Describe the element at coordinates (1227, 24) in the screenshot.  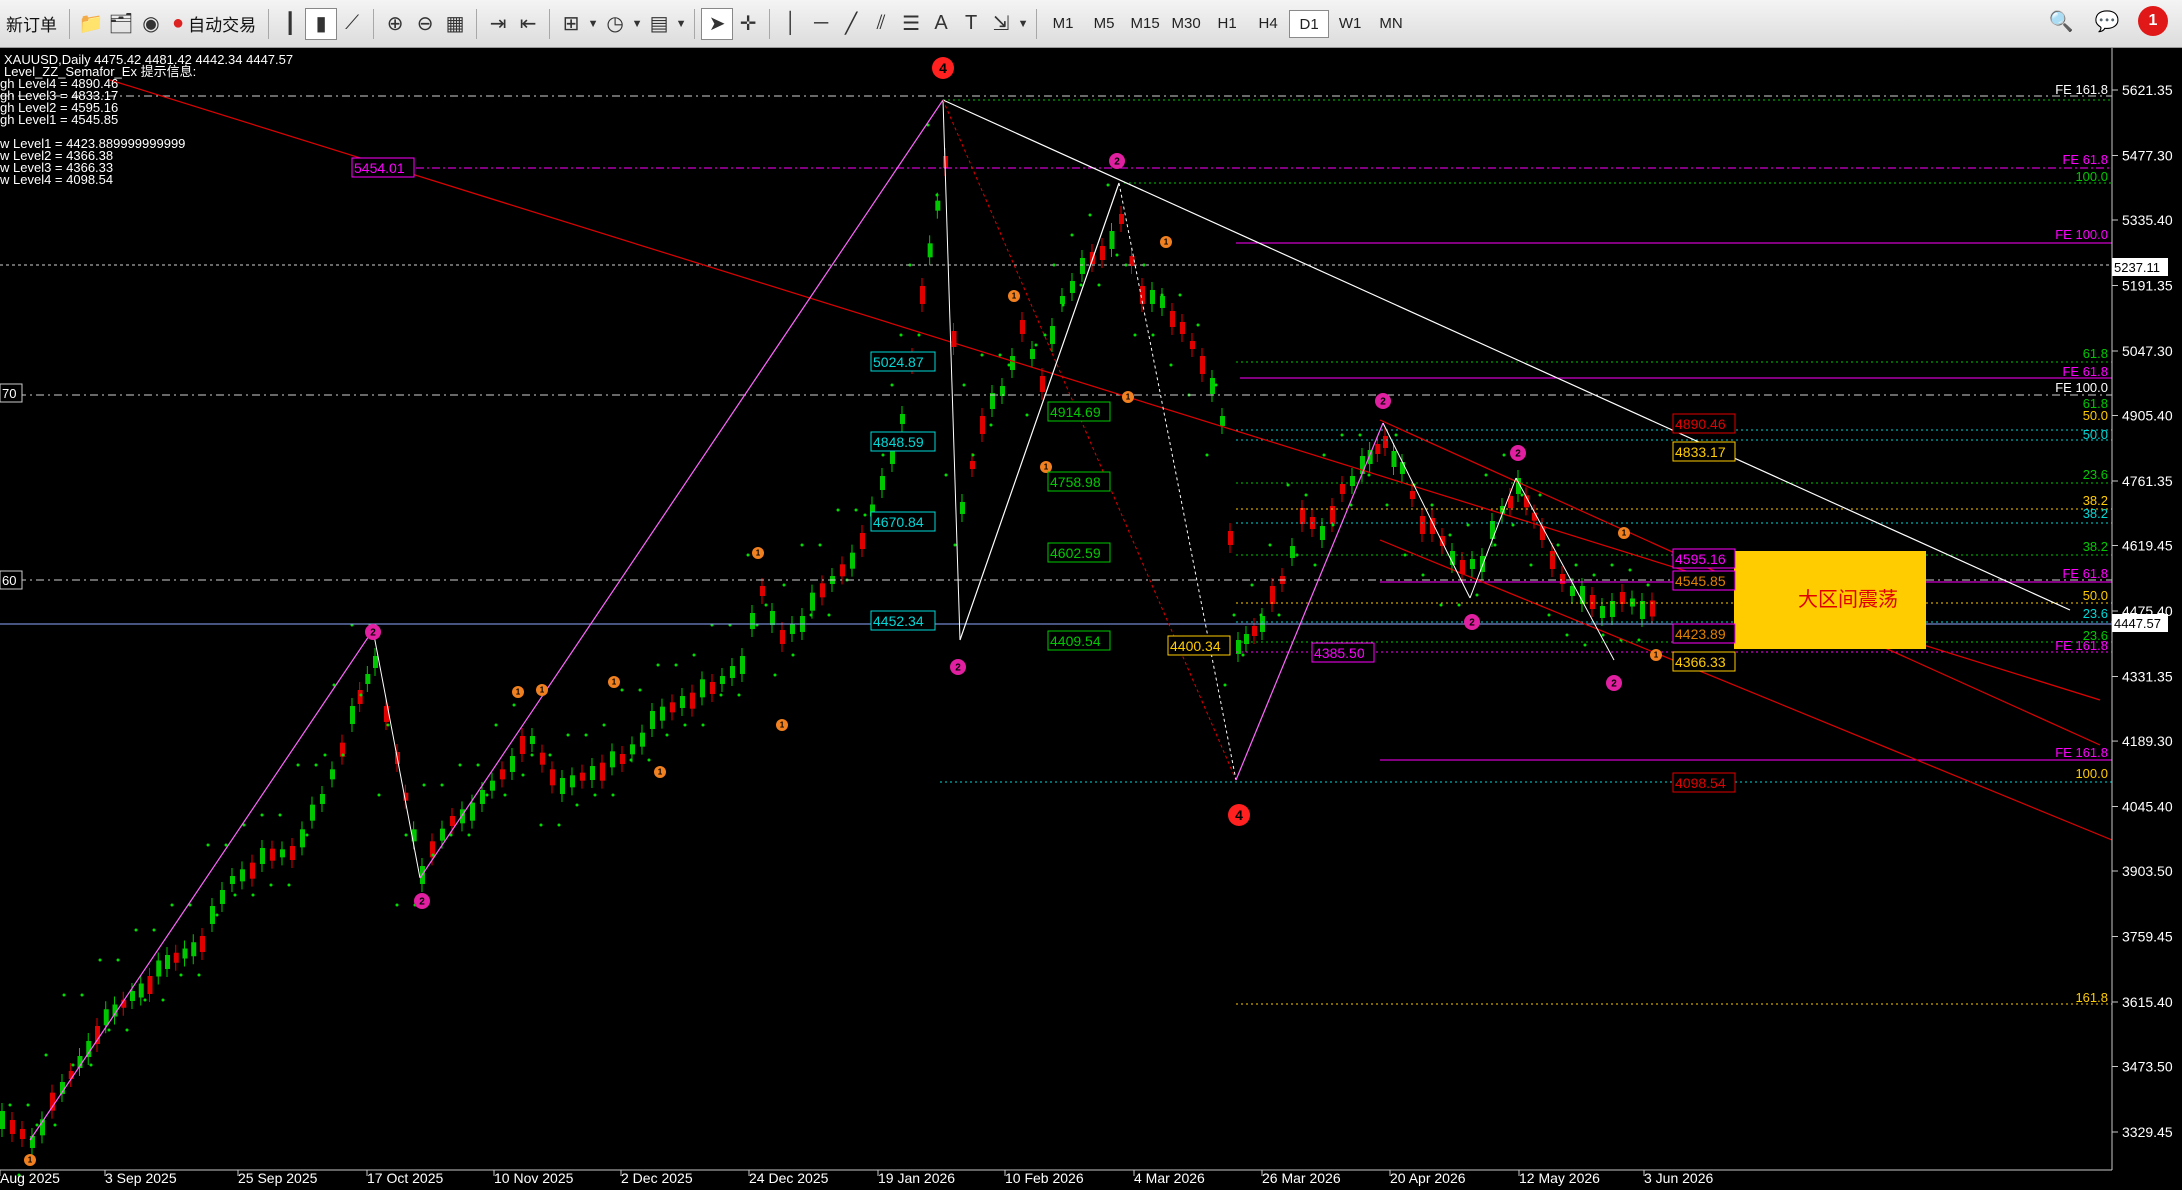
I see `timeframe-h1: H1` at that location.